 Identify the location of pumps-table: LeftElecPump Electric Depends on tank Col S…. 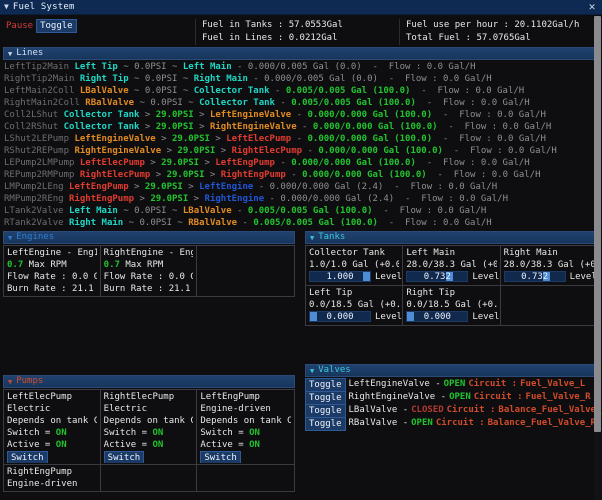
(149, 440).